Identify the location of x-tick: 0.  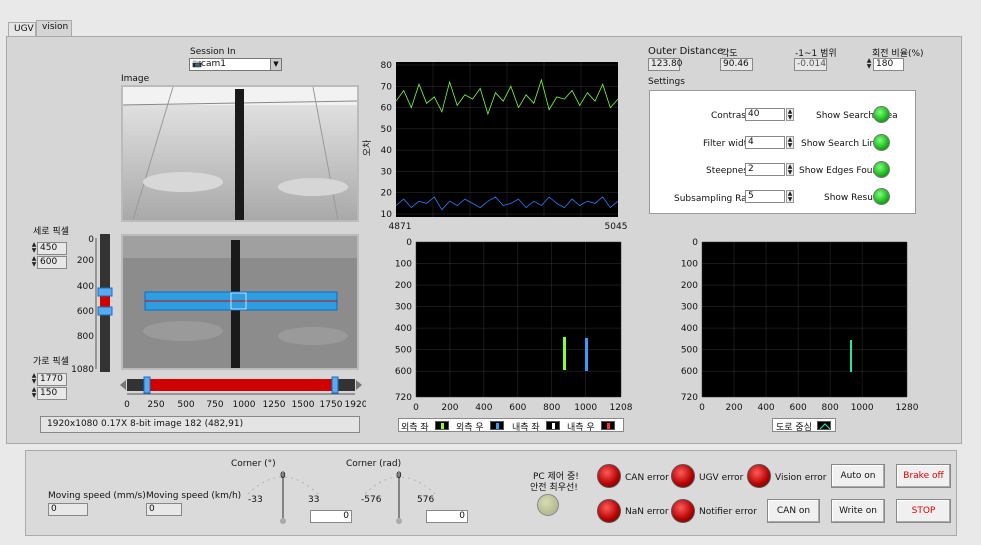
(416, 408).